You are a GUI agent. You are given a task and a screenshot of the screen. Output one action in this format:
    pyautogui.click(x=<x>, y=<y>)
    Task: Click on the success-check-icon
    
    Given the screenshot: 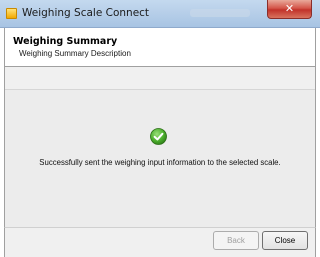 What is the action you would take?
    pyautogui.click(x=158, y=136)
    